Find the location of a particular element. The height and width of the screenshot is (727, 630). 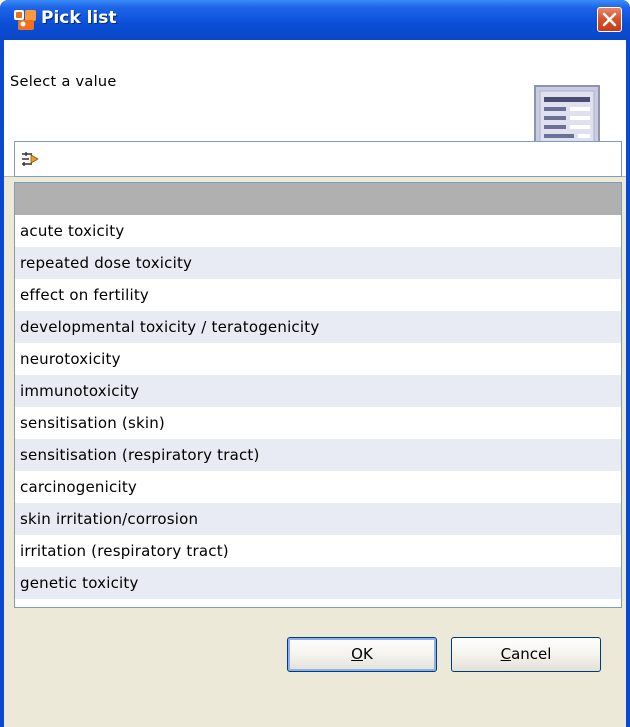

list-item: genetic toxicity is located at coordinates (318, 583).